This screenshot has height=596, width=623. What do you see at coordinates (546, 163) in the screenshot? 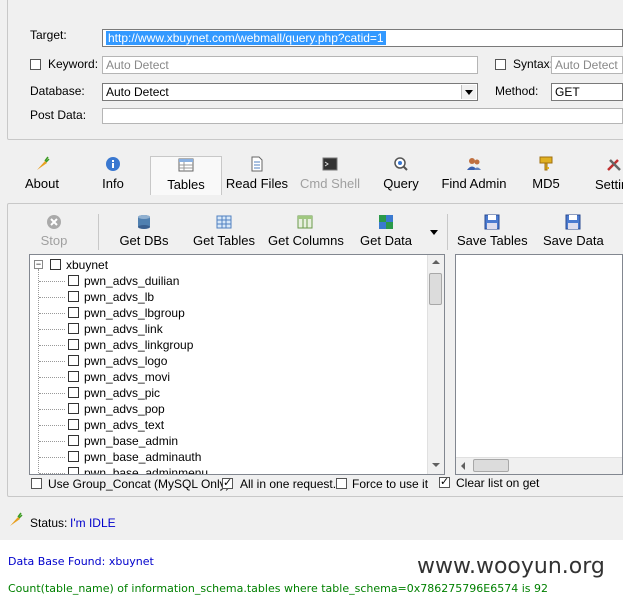
I see `key-icon` at bounding box center [546, 163].